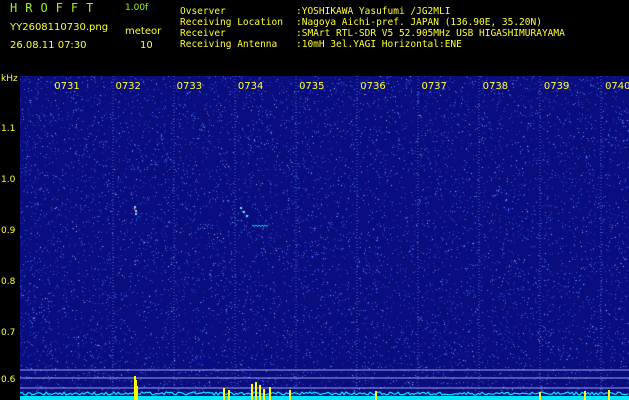 This screenshot has width=629, height=400. What do you see at coordinates (434, 86) in the screenshot?
I see `time-tick-label: 0737` at bounding box center [434, 86].